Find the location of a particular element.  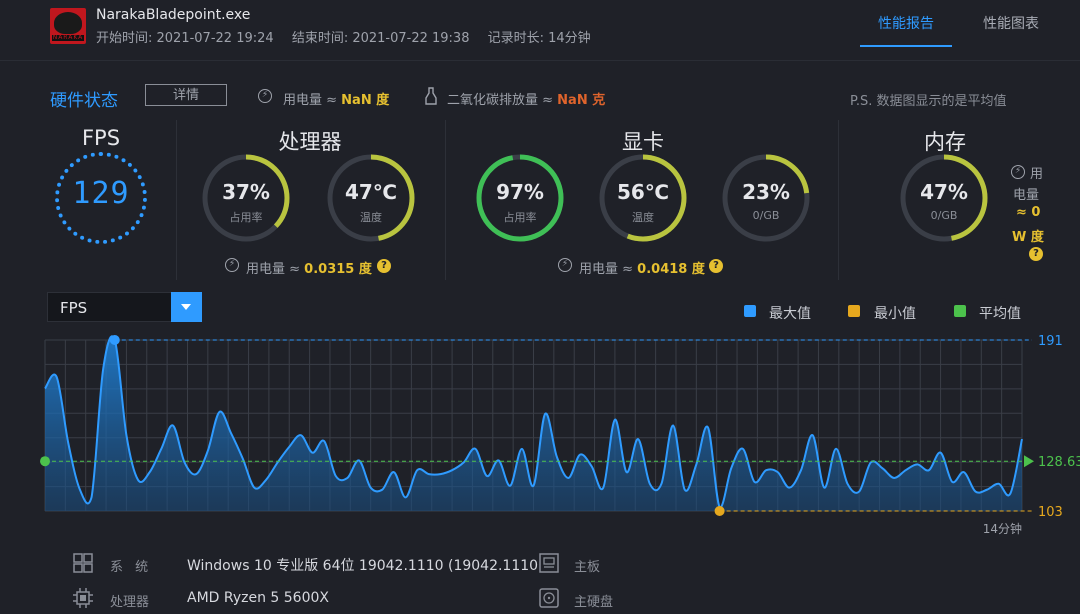

fps-title: FPS is located at coordinates (101, 138).